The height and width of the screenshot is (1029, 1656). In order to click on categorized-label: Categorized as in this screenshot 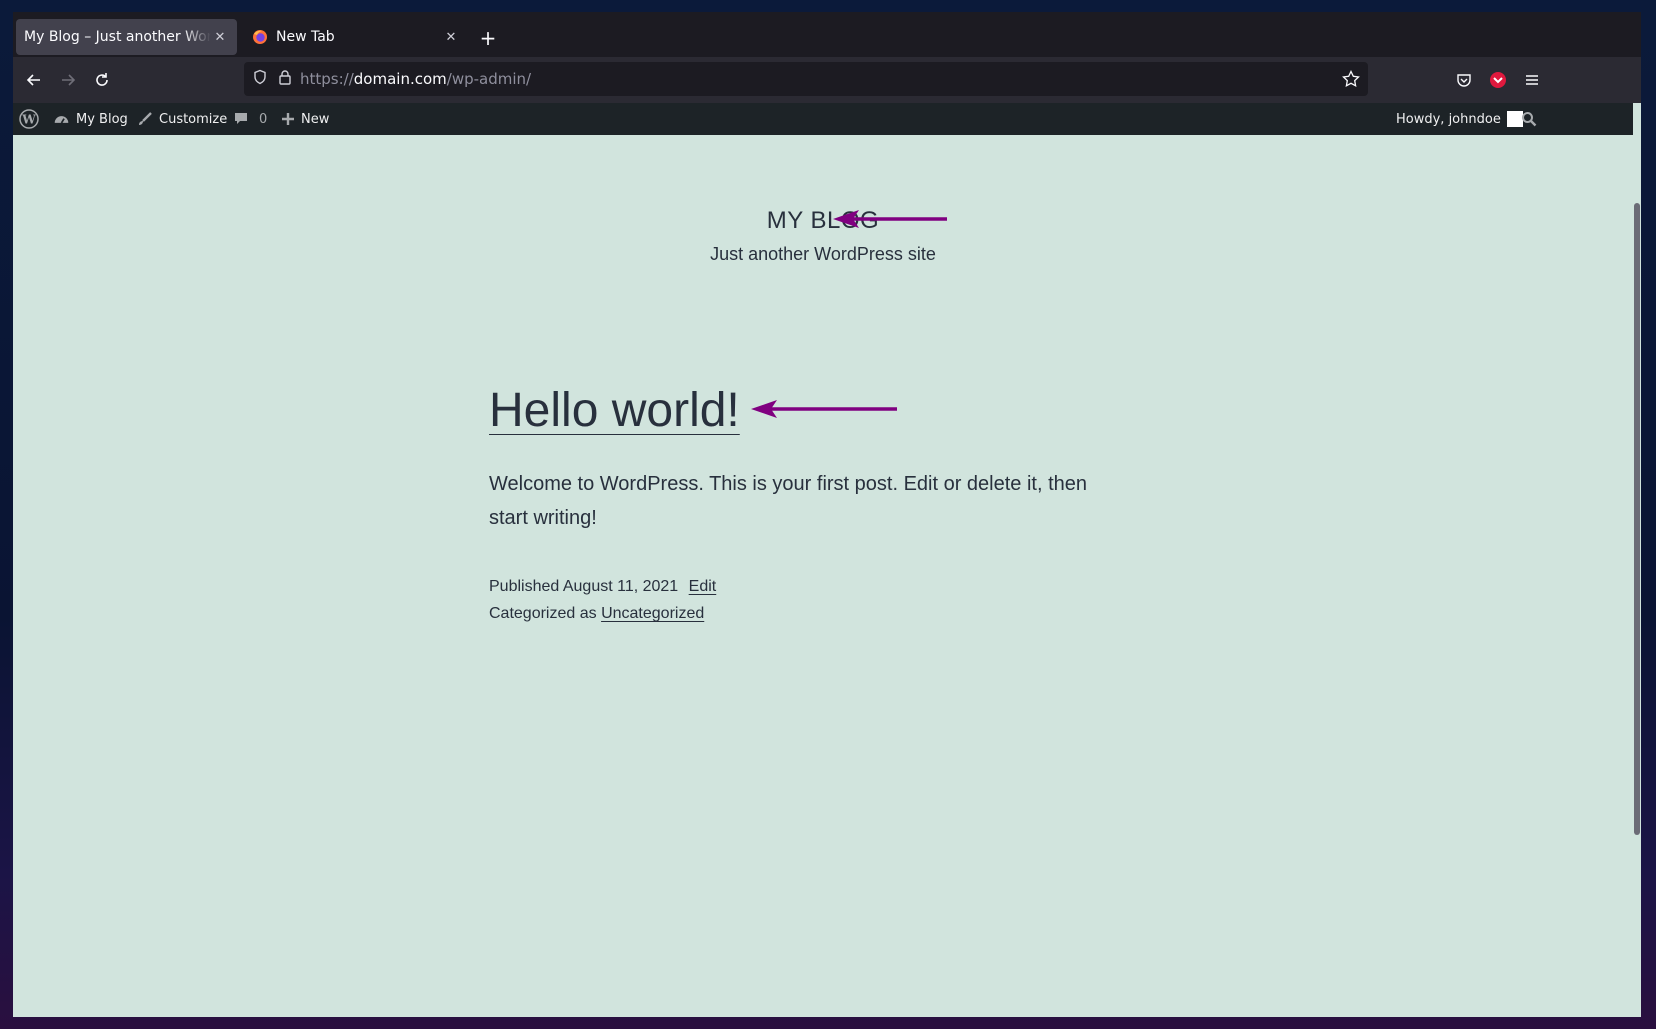, I will do `click(543, 613)`.